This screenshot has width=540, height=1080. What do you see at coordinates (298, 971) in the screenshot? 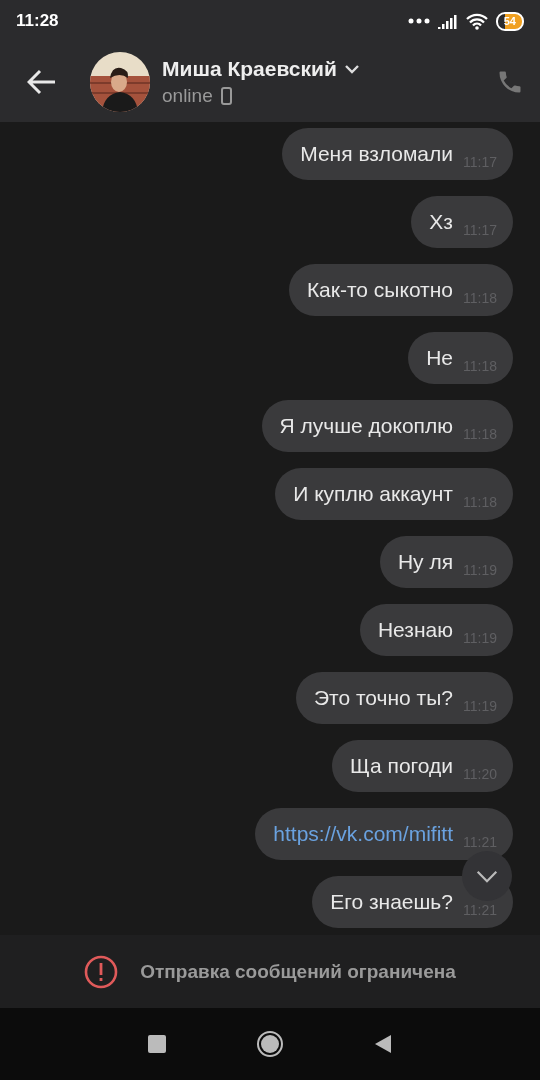
I see `restriction-notice: Отправка сообщений ограничена` at bounding box center [298, 971].